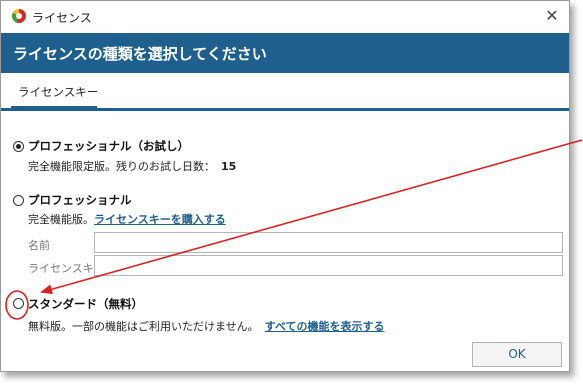  What do you see at coordinates (328, 242) in the screenshot?
I see `name-field` at bounding box center [328, 242].